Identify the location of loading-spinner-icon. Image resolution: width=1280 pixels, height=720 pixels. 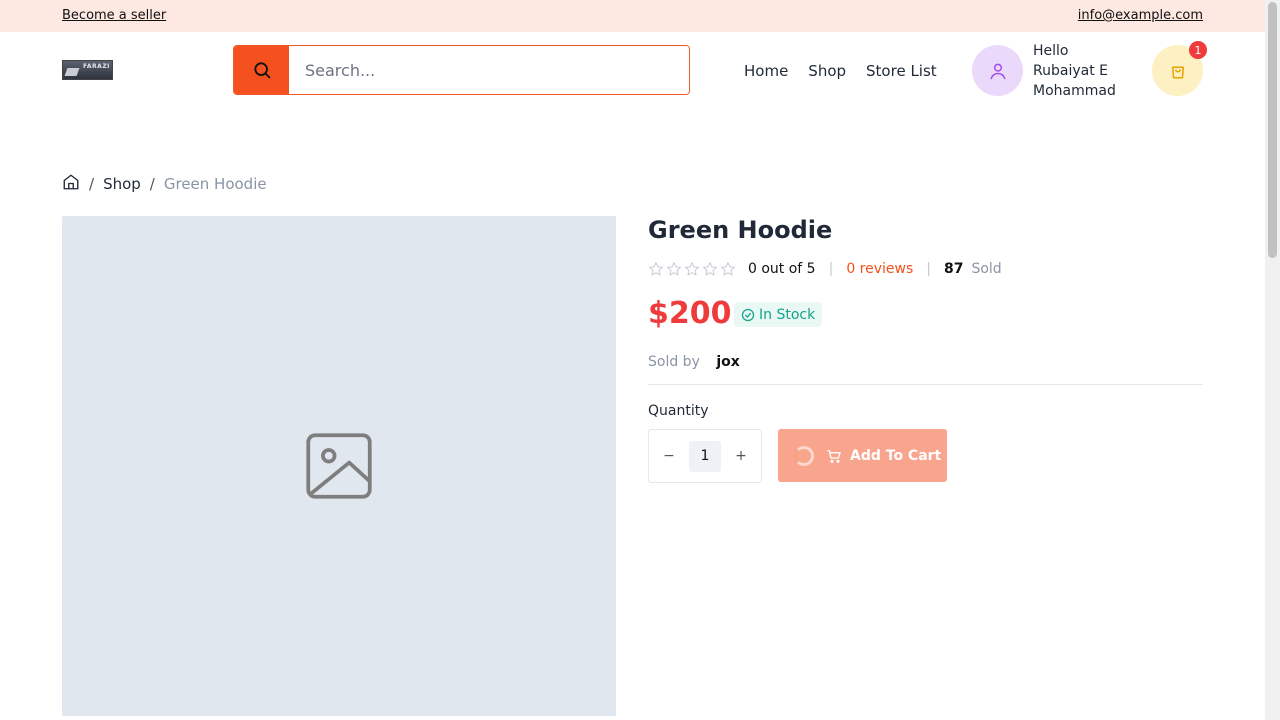
(804, 455).